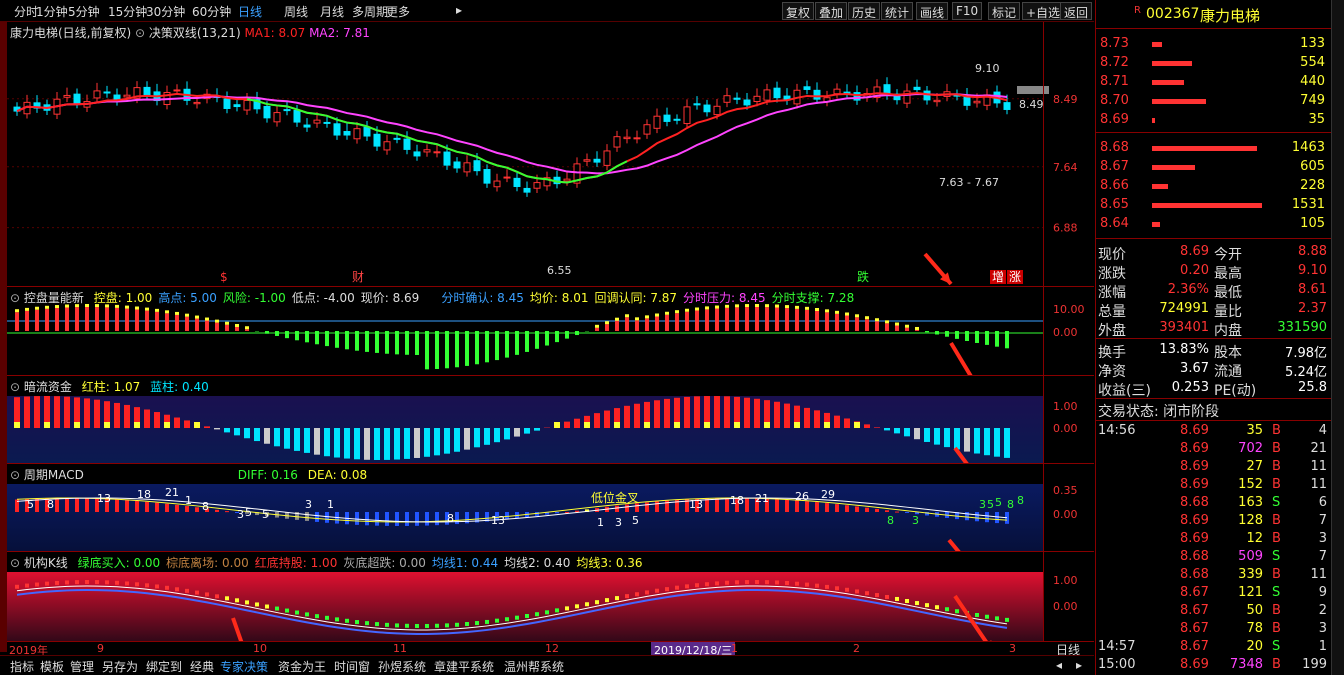 The width and height of the screenshot is (1344, 675). What do you see at coordinates (864, 11) in the screenshot?
I see `toolbar-button-2: 历史` at bounding box center [864, 11].